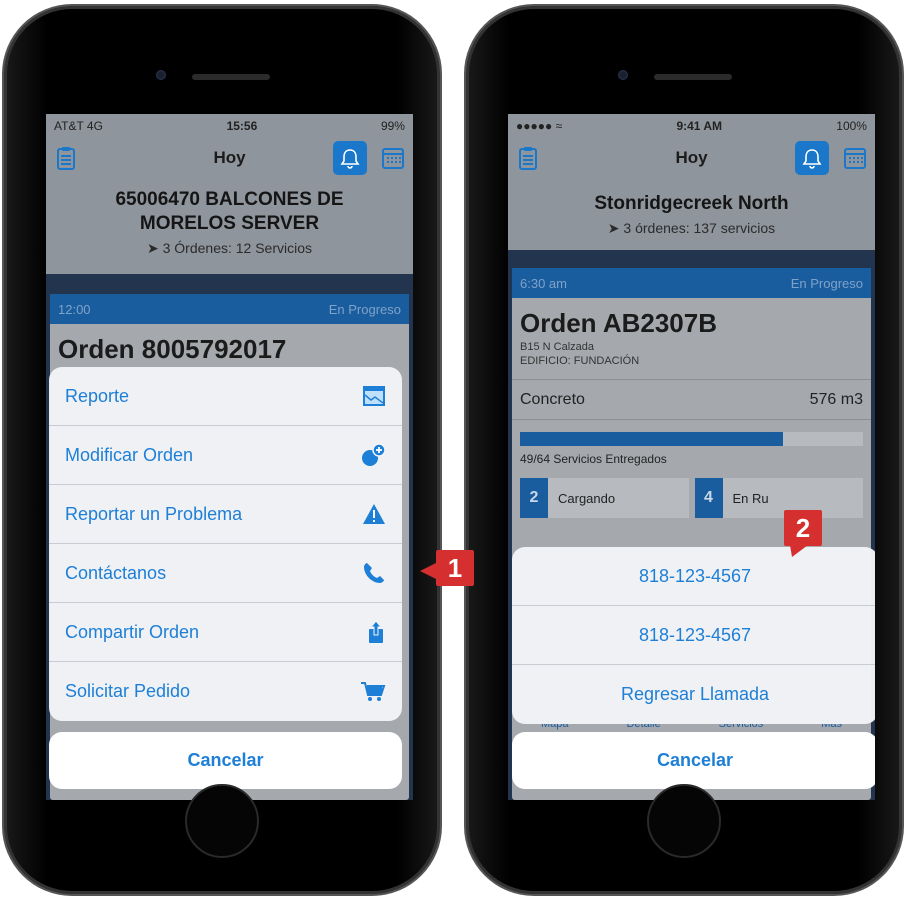  What do you see at coordinates (129, 454) in the screenshot?
I see `menu-item-label: Modificar Orden` at bounding box center [129, 454].